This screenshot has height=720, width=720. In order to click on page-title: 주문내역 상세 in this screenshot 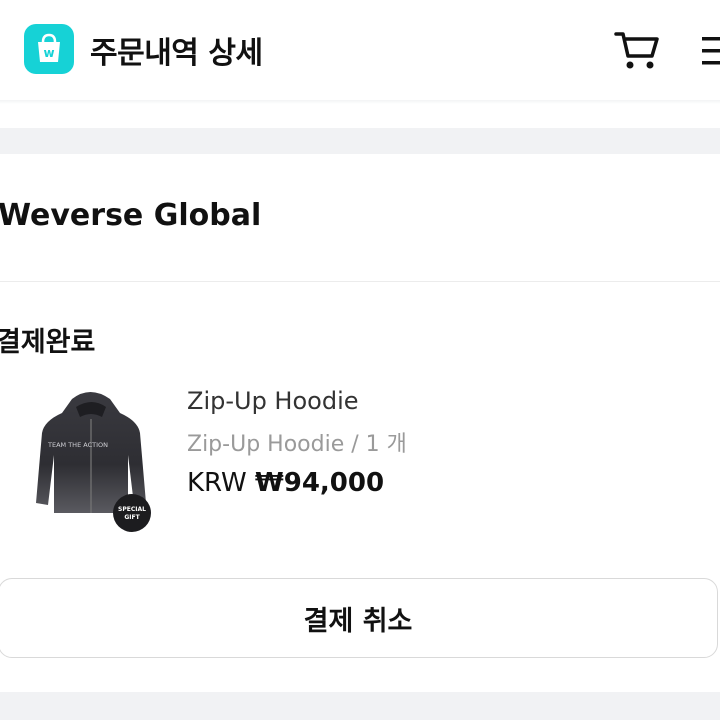, I will do `click(176, 53)`.